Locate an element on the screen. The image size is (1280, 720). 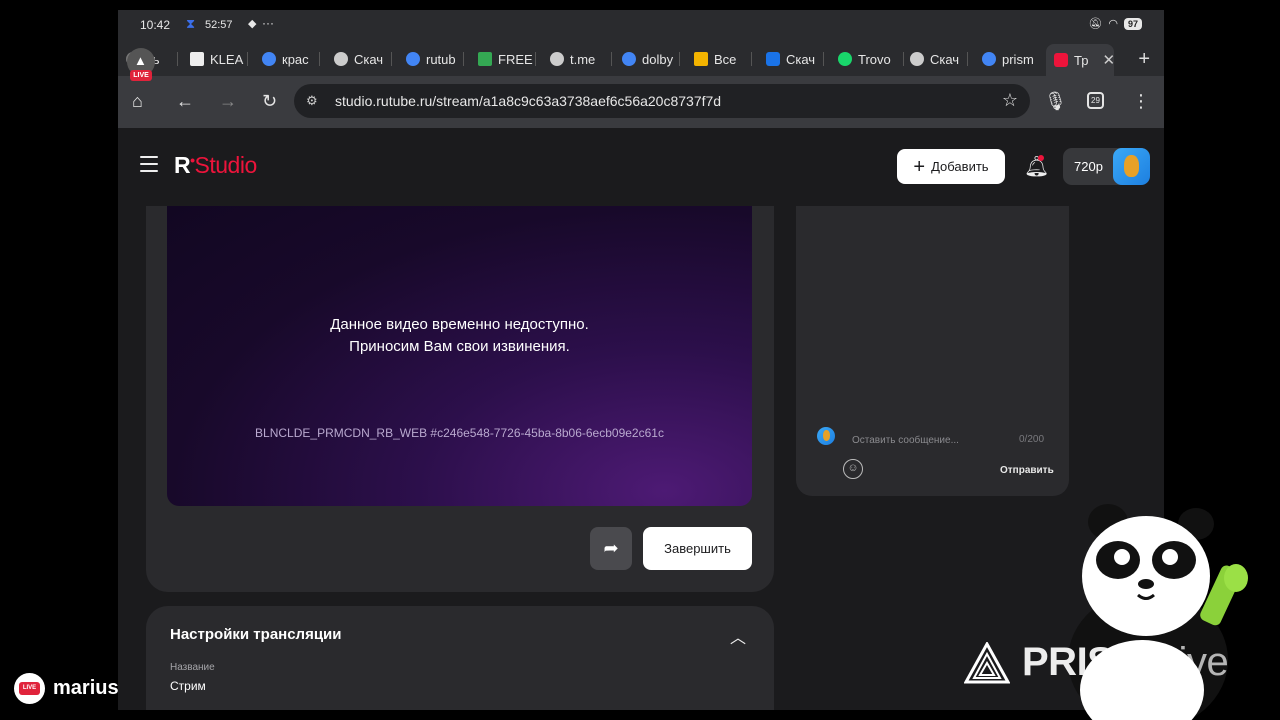
tab-12: prism is located at coordinates (1011, 59).